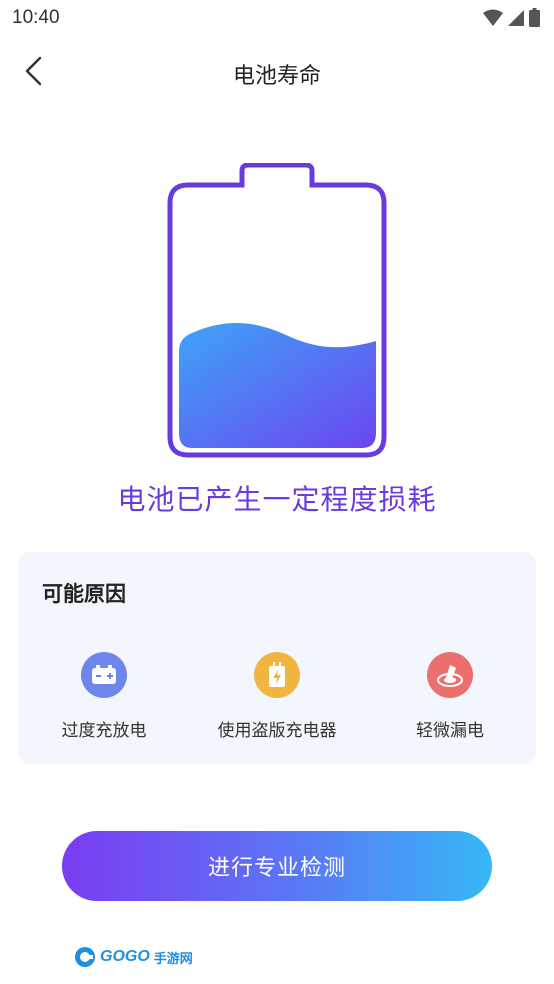  I want to click on battery-fill-wave, so click(277, 385).